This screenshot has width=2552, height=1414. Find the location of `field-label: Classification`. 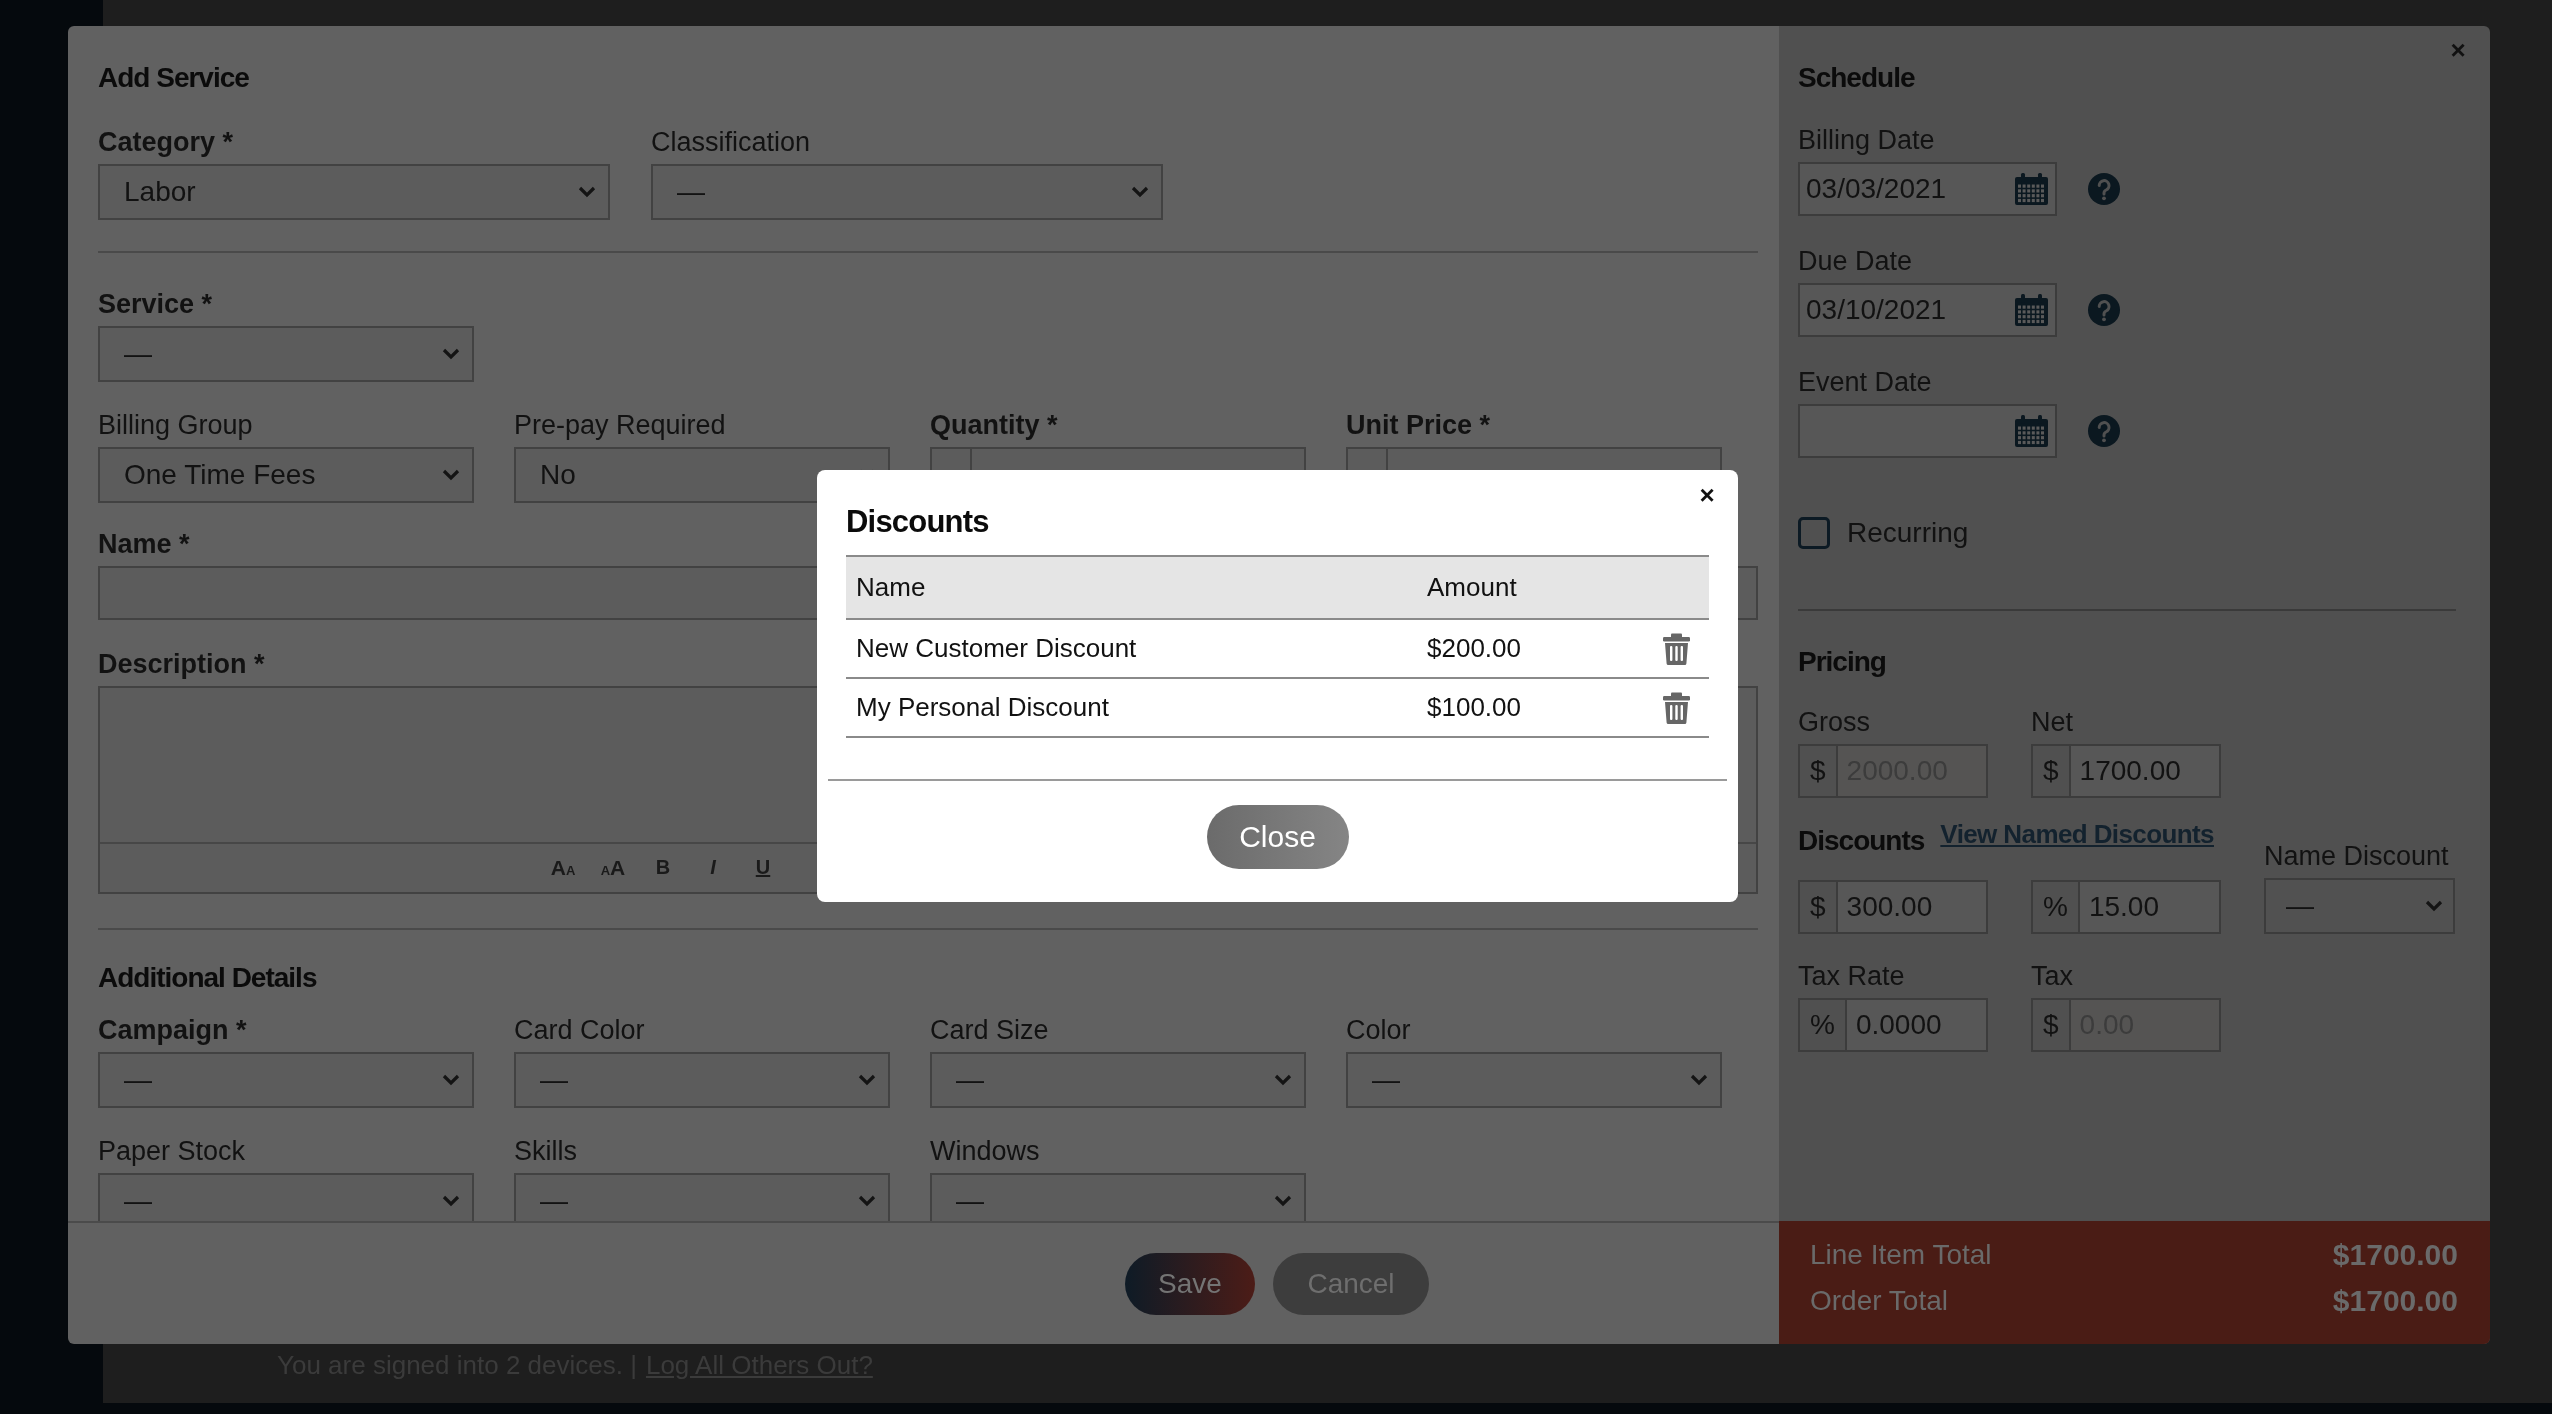

field-label: Classification is located at coordinates (731, 142).